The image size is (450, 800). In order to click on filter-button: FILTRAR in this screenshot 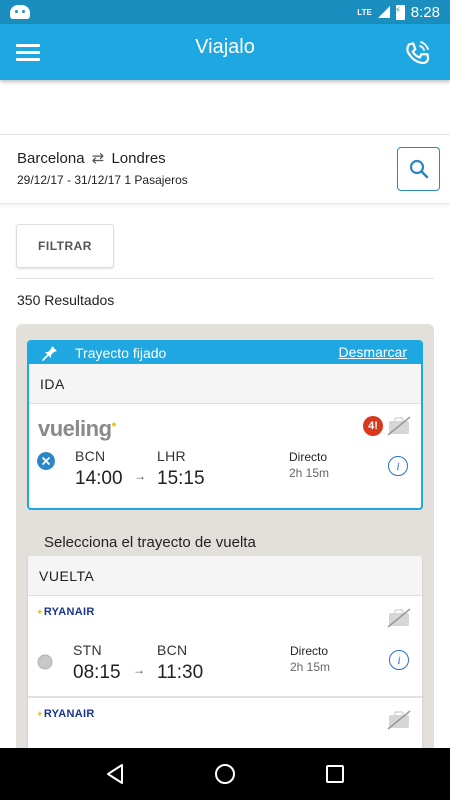, I will do `click(65, 246)`.